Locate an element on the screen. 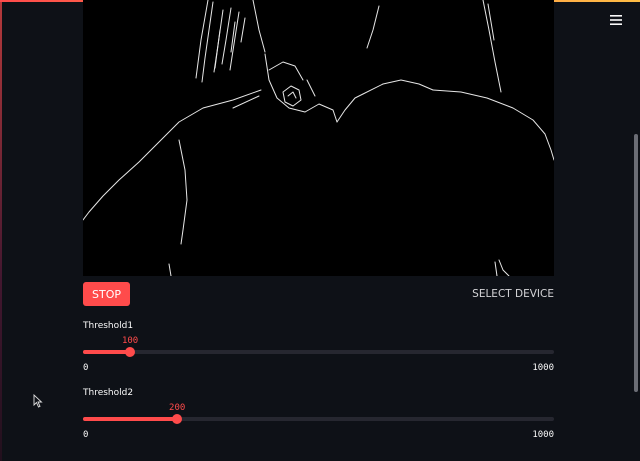 The height and width of the screenshot is (461, 640). scrollbar-thumb is located at coordinates (636, 263).